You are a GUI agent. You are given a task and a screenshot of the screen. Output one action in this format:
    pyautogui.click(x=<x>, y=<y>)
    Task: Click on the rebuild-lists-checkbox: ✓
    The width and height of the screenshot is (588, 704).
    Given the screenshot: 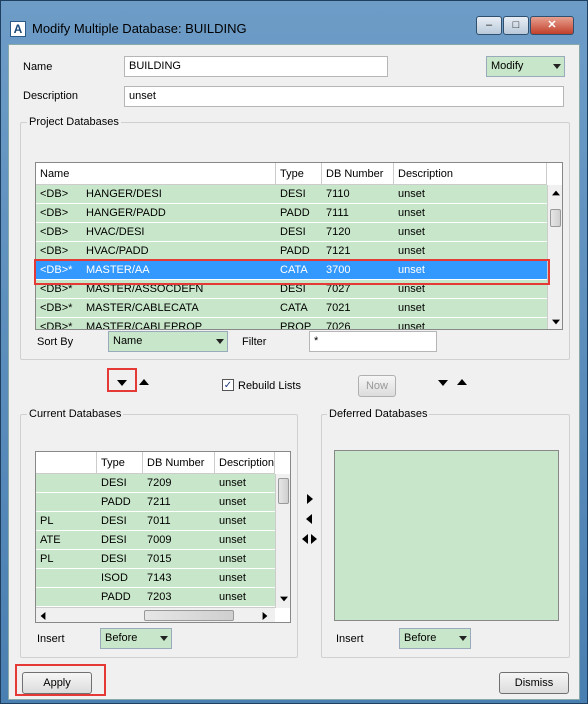 What is the action you would take?
    pyautogui.click(x=228, y=385)
    